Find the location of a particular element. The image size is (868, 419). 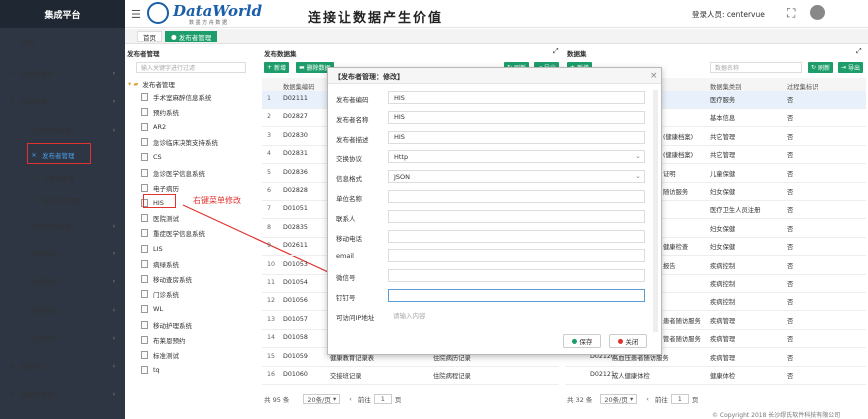

copyright: © Copyright 2018 长沙缪氏软件科技有限公司 is located at coordinates (776, 415).